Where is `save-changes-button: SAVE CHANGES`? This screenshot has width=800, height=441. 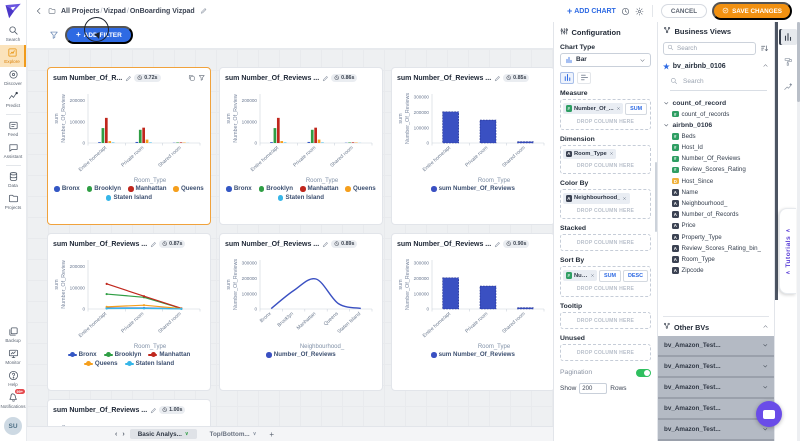 save-changes-button: SAVE CHANGES is located at coordinates (752, 11).